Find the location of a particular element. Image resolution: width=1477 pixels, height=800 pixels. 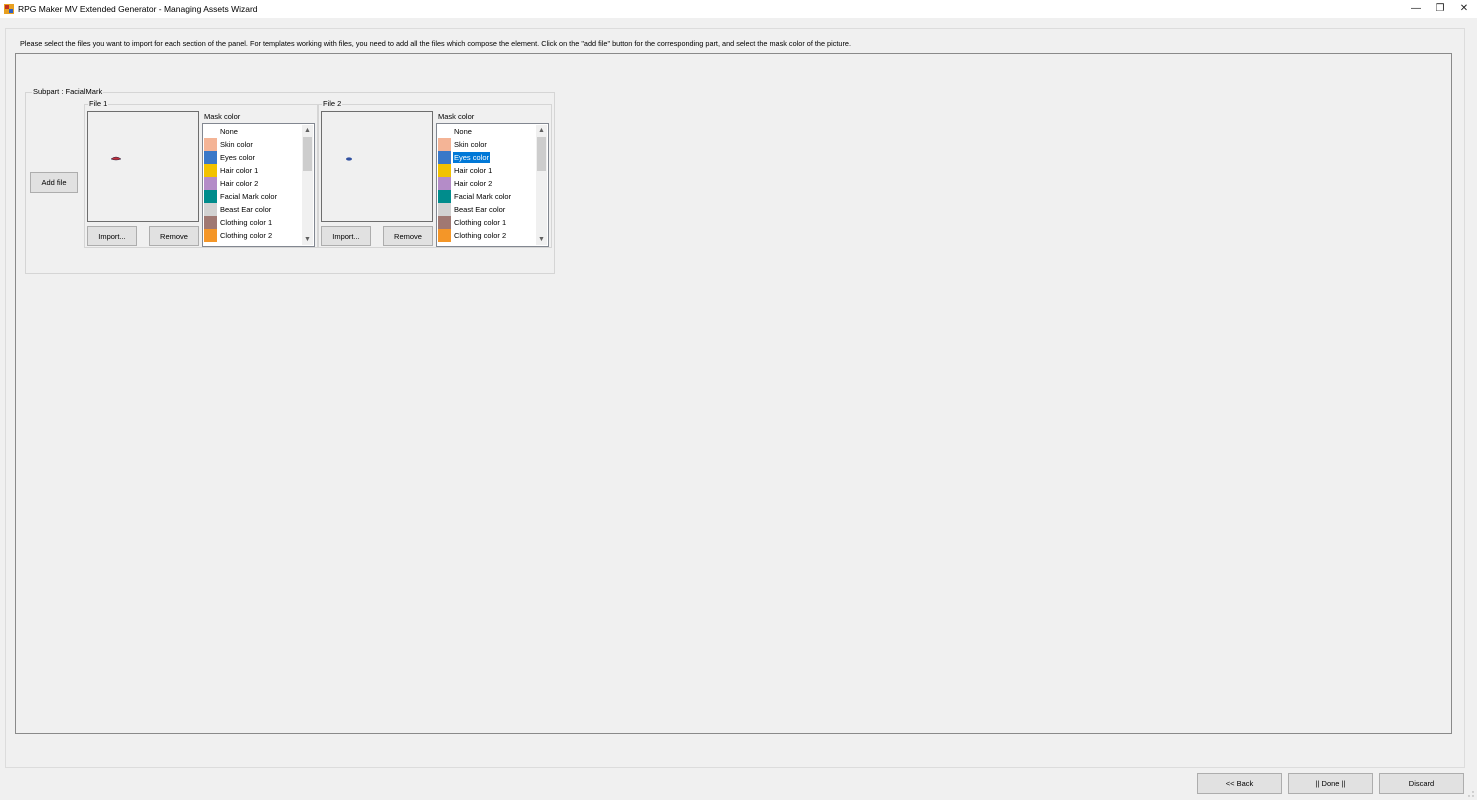

discard-button: Discard is located at coordinates (1421, 783).